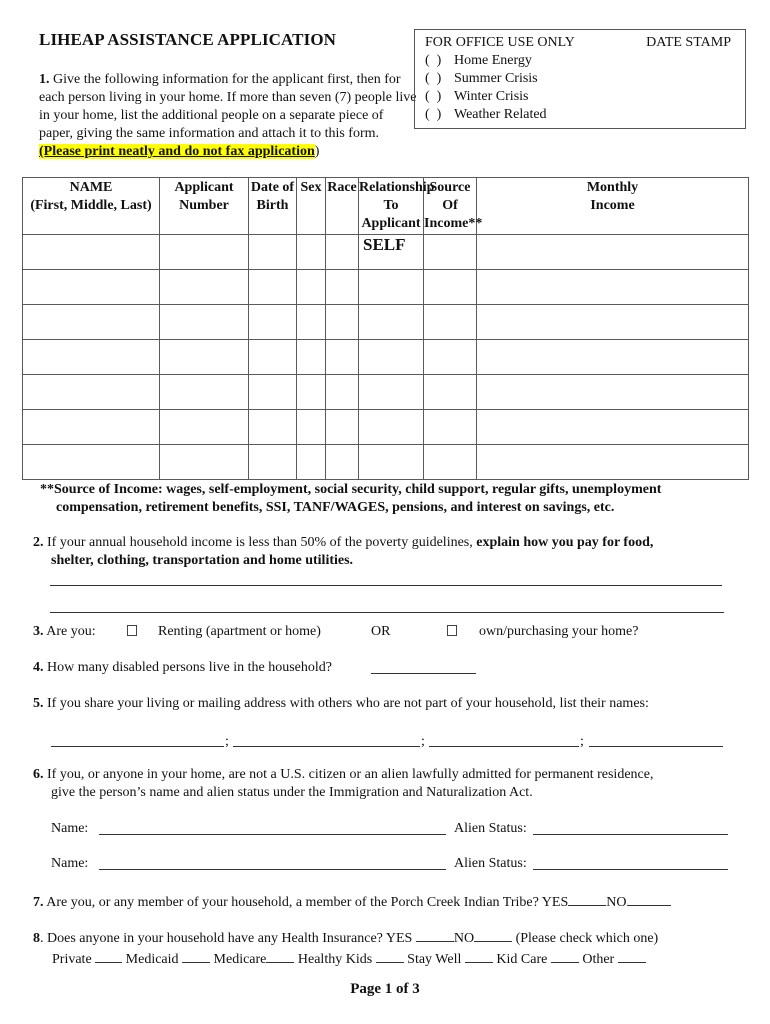  I want to click on insurance-yes-blank, so click(434, 934).